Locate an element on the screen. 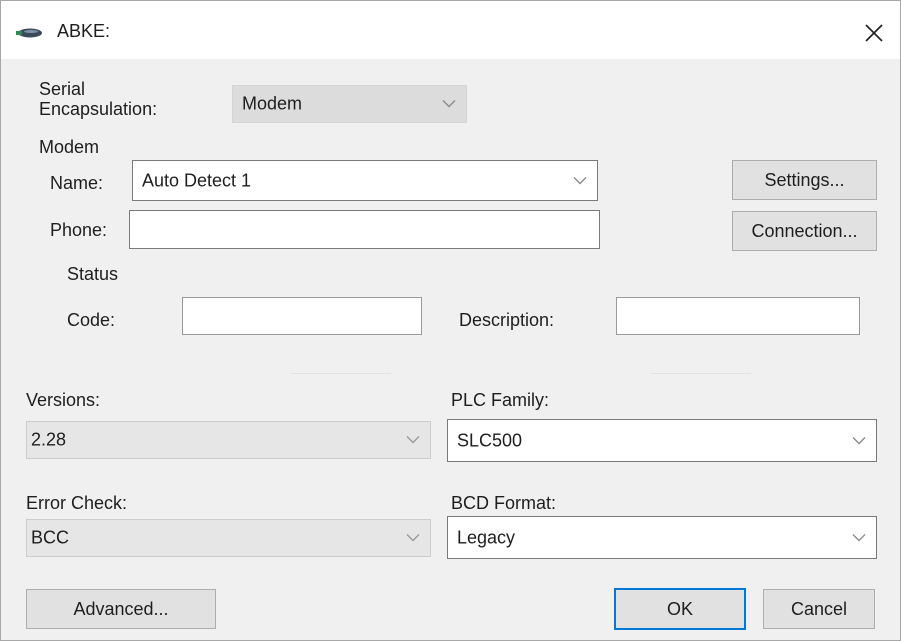 The width and height of the screenshot is (901, 641). code-label: Code: is located at coordinates (91, 320).